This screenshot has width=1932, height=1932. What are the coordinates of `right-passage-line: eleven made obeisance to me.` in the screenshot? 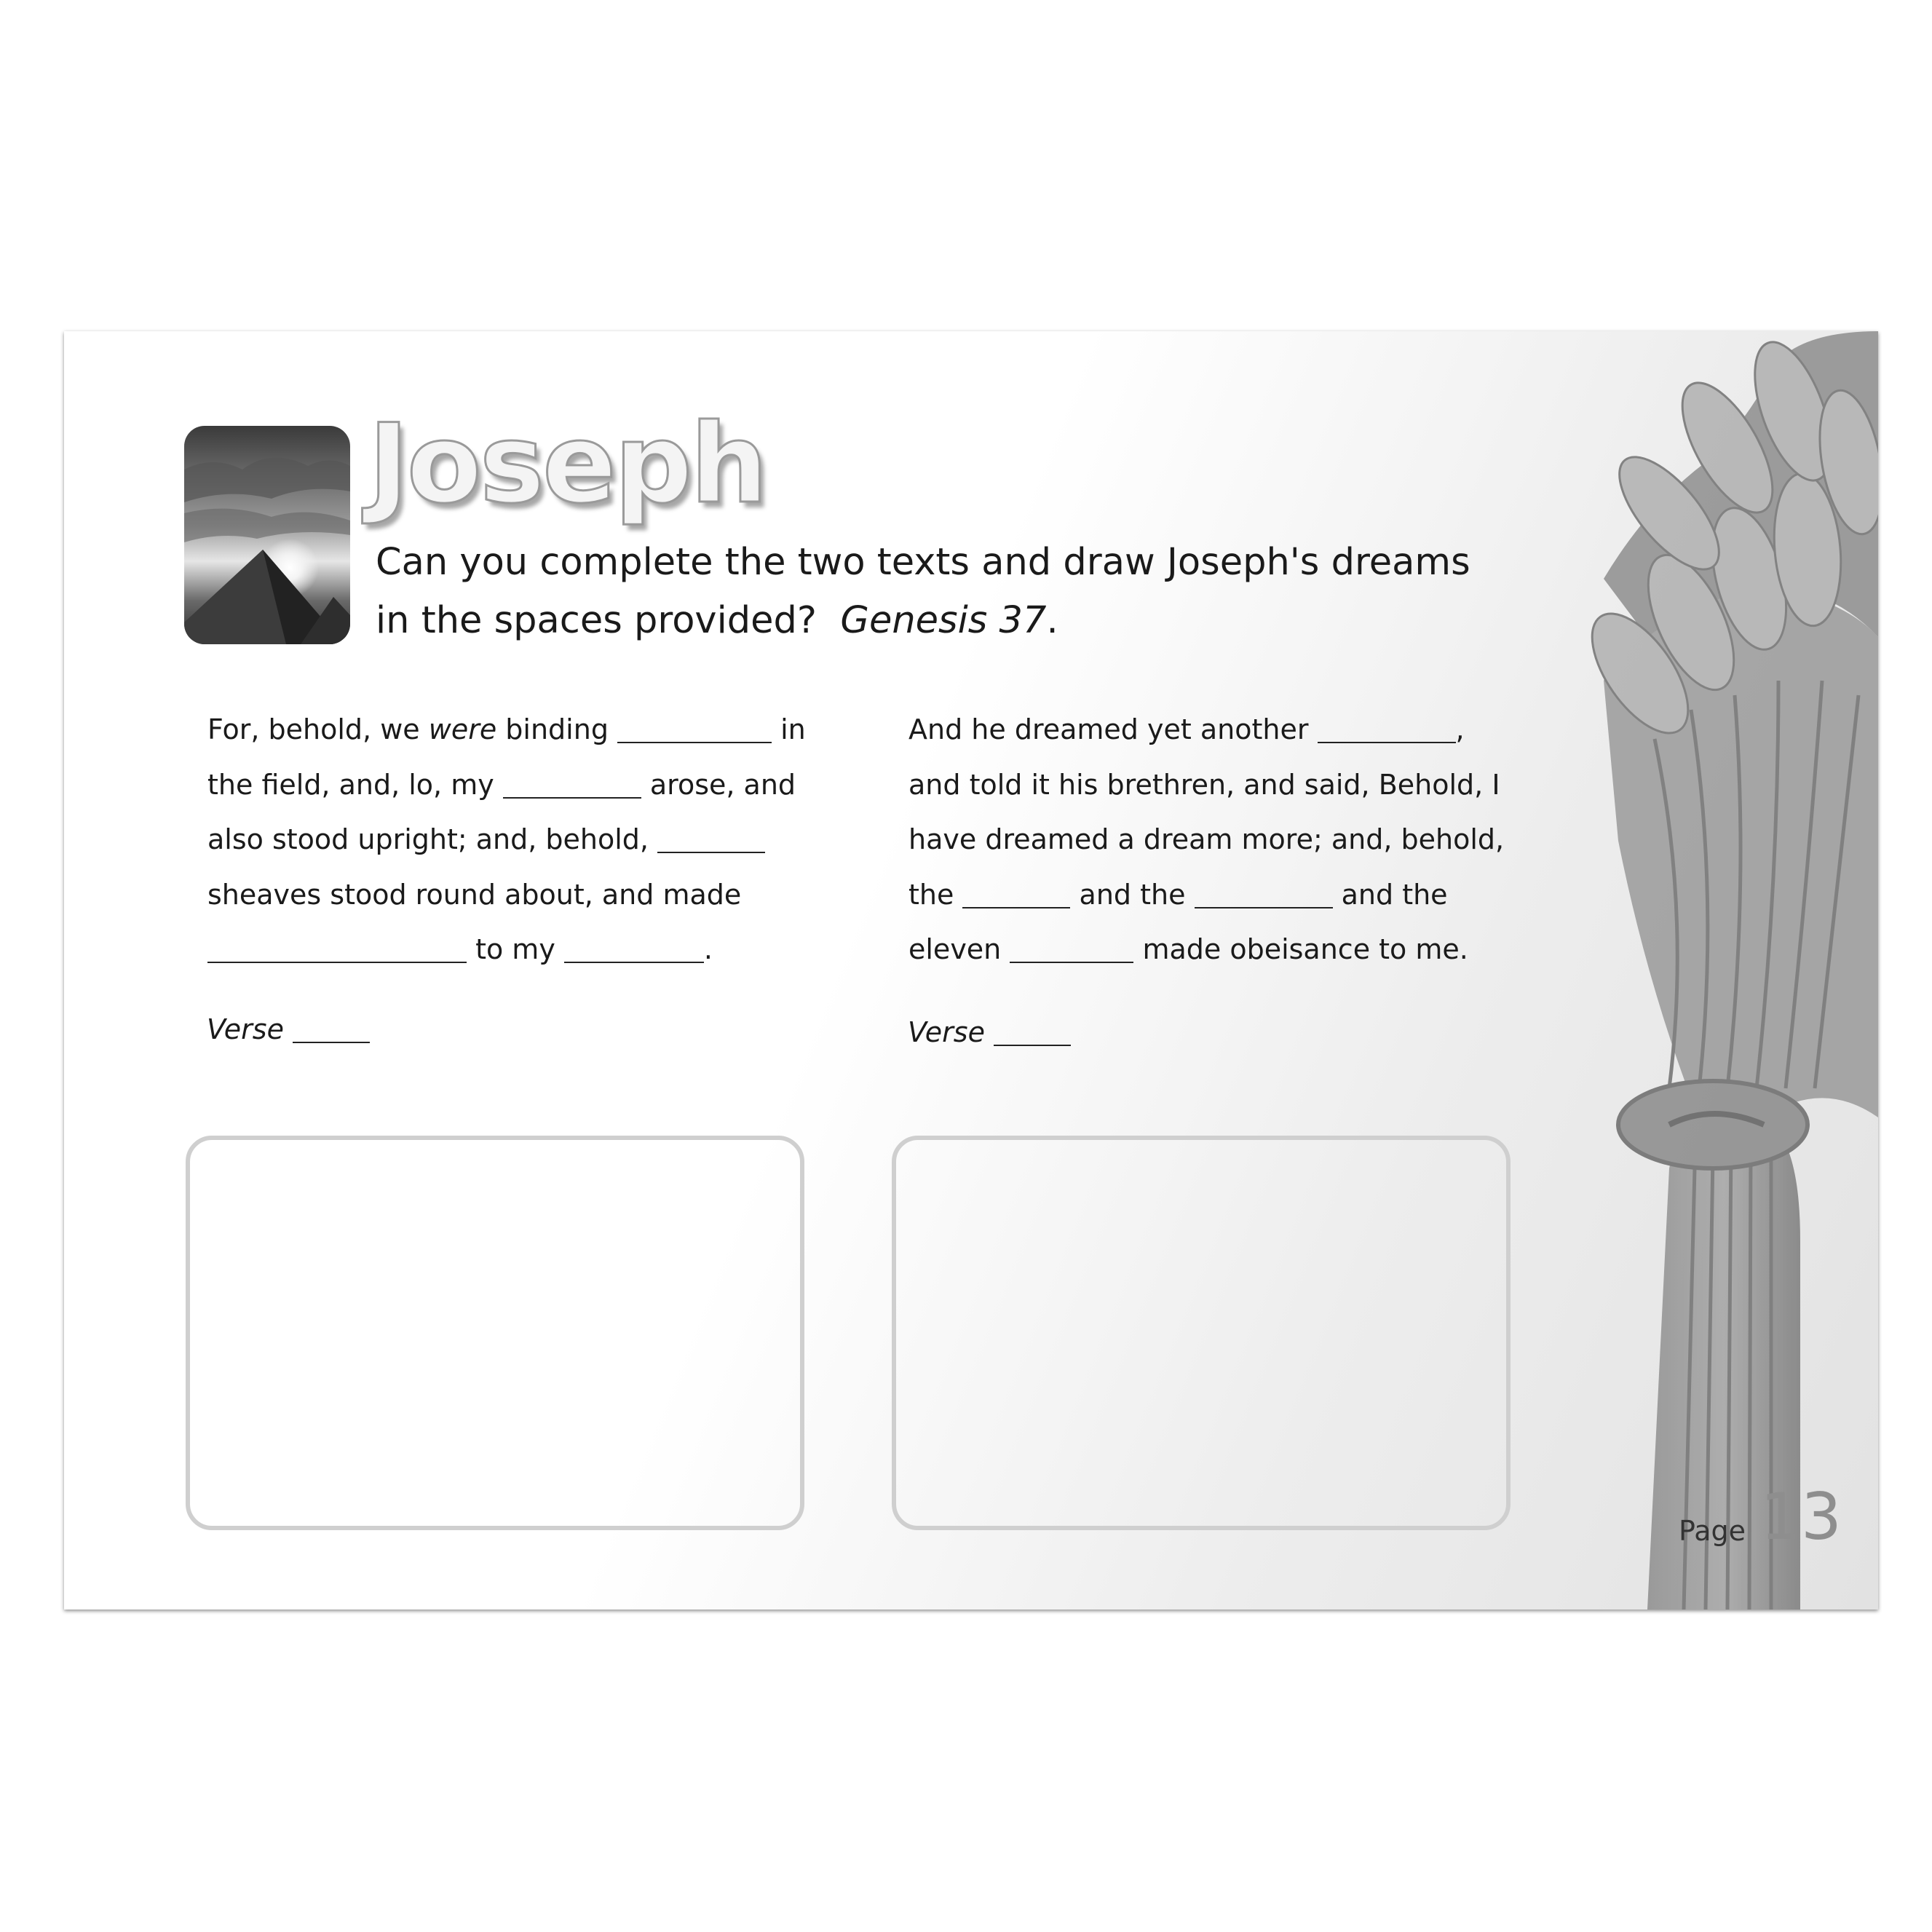 It's located at (1221, 950).